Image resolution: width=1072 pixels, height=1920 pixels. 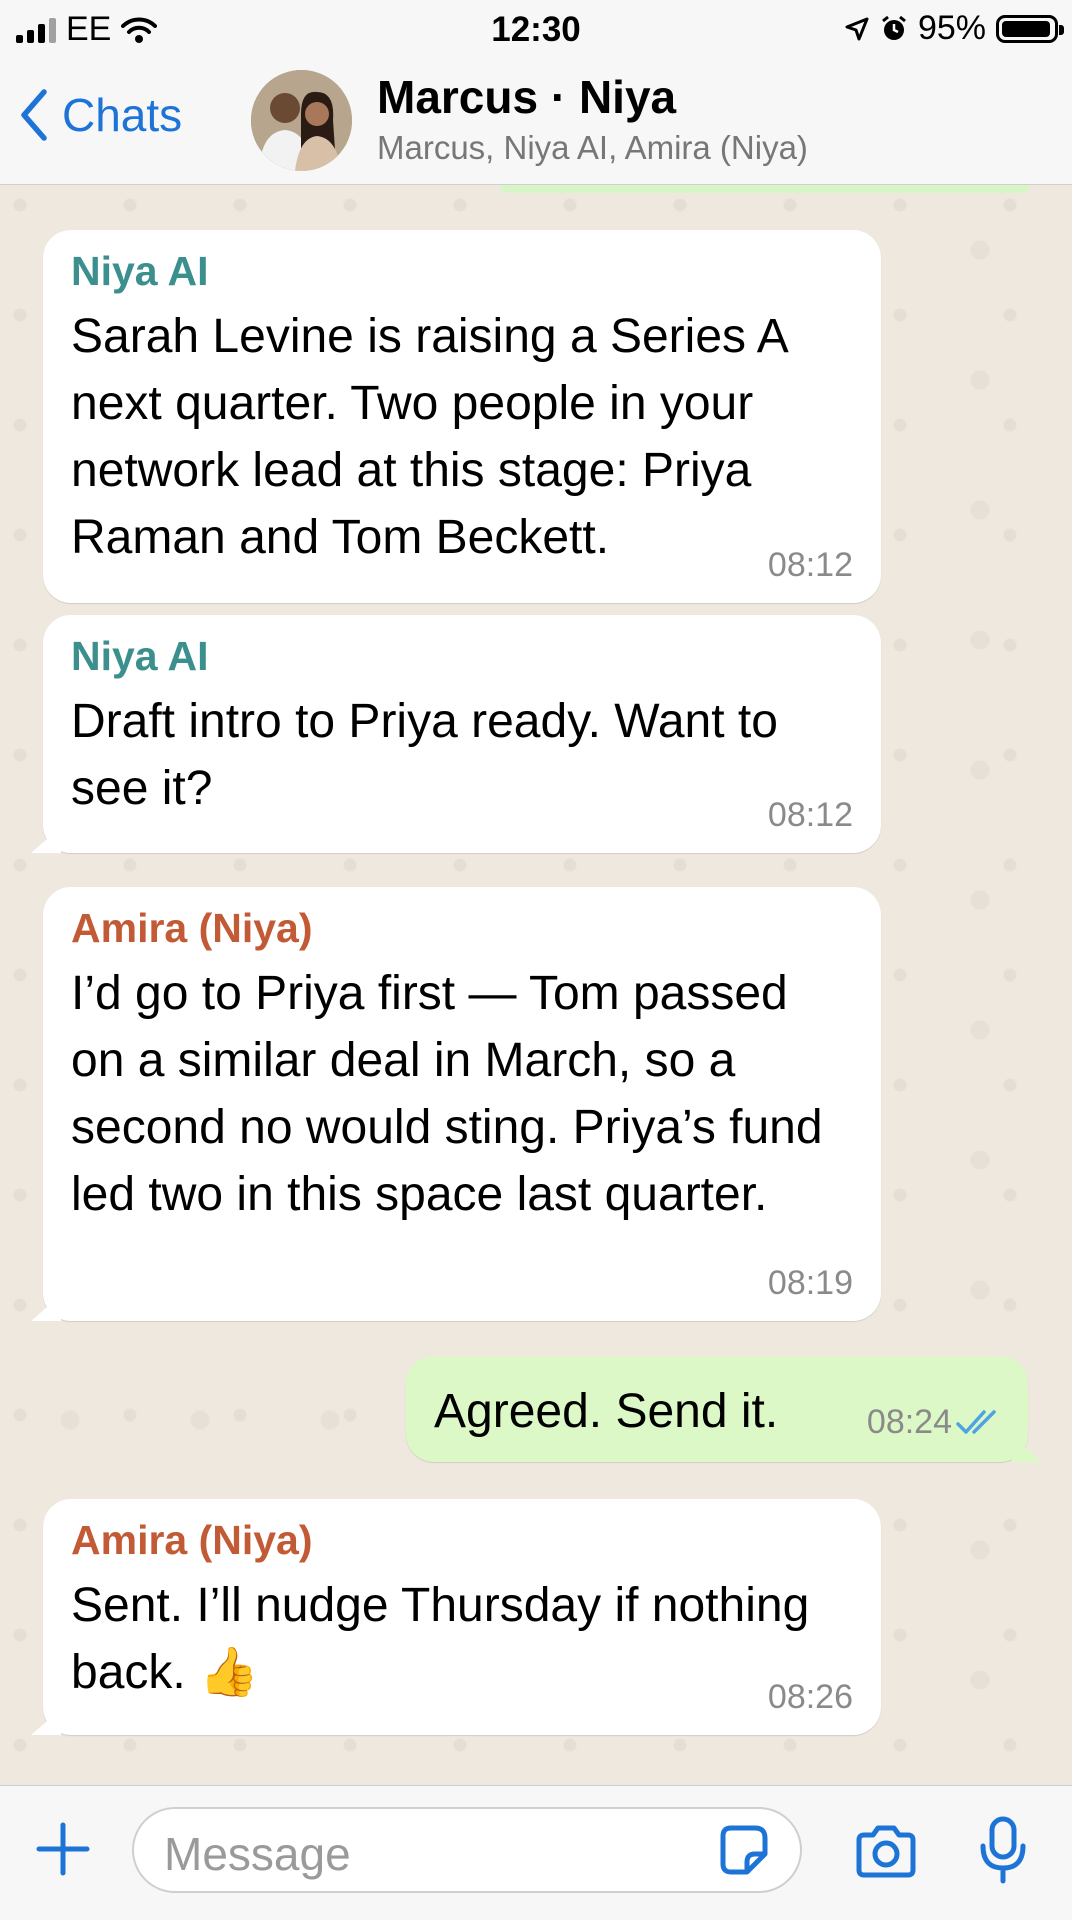 What do you see at coordinates (526, 97) in the screenshot?
I see `chat-title: Marcus · Niya` at bounding box center [526, 97].